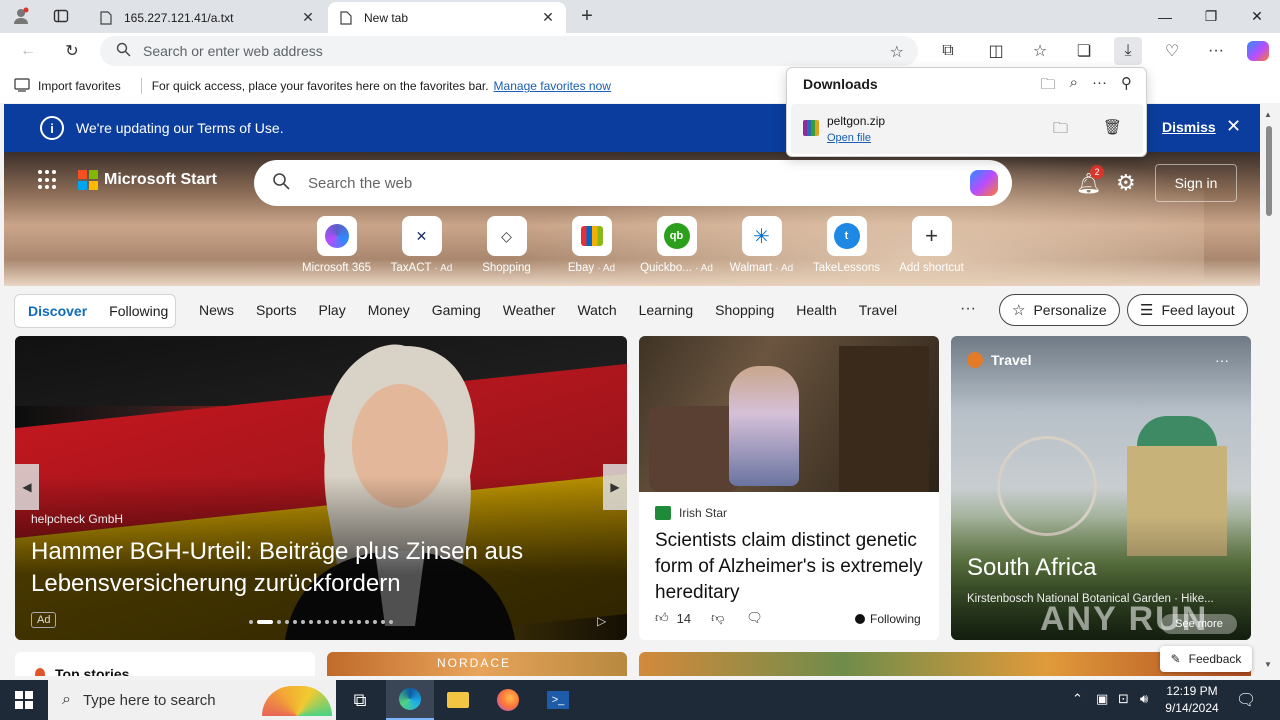 The width and height of the screenshot is (1280, 720). Describe the element at coordinates (458, 700) in the screenshot. I see `file-explorer-icon` at that location.